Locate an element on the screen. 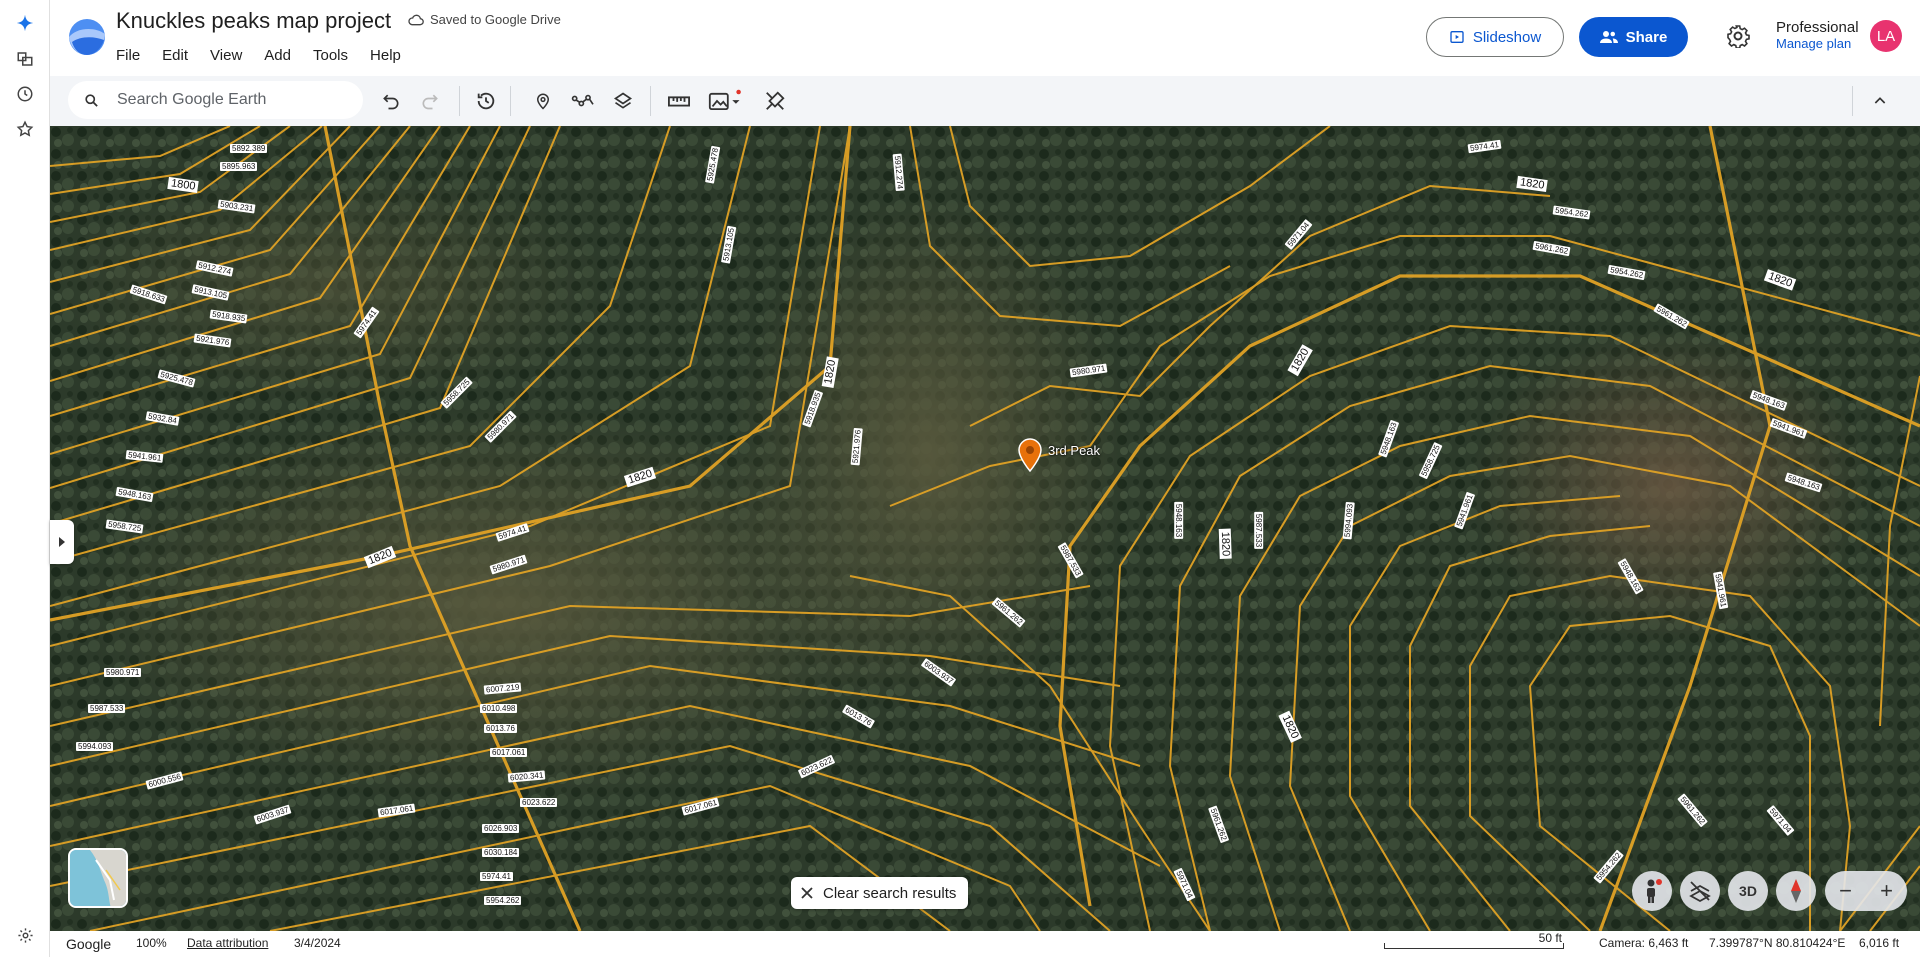 This screenshot has width=1920, height=957. tilt-toggle-button is located at coordinates (1700, 891).